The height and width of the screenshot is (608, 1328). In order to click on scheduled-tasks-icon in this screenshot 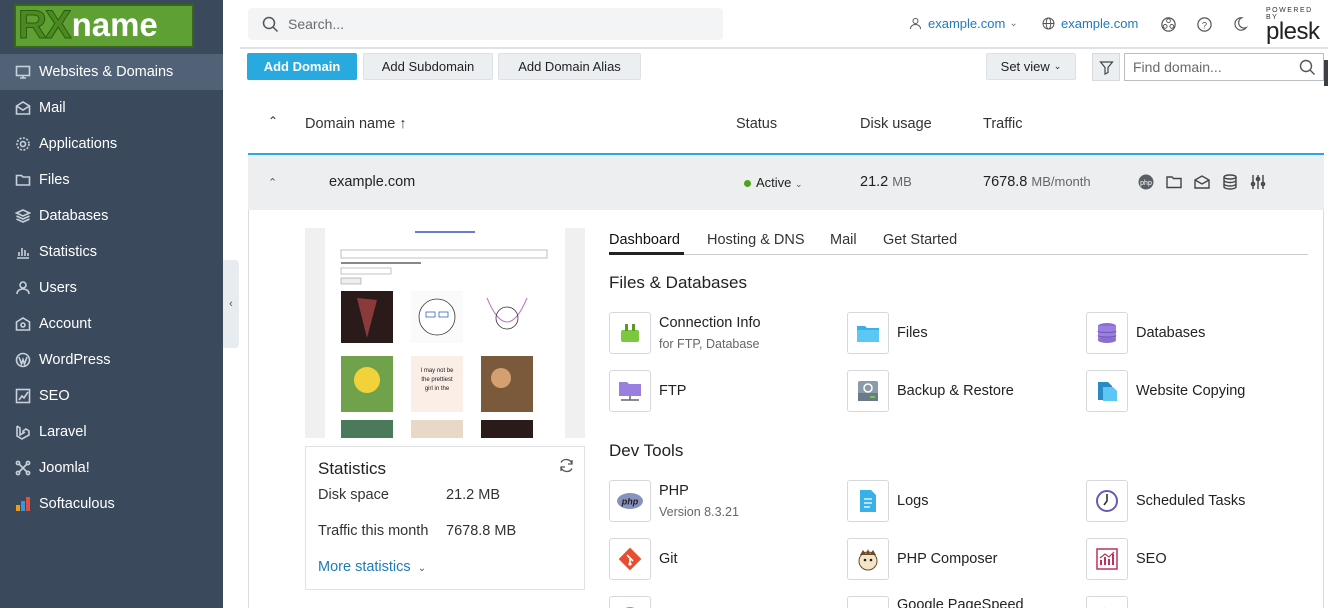, I will do `click(1107, 501)`.